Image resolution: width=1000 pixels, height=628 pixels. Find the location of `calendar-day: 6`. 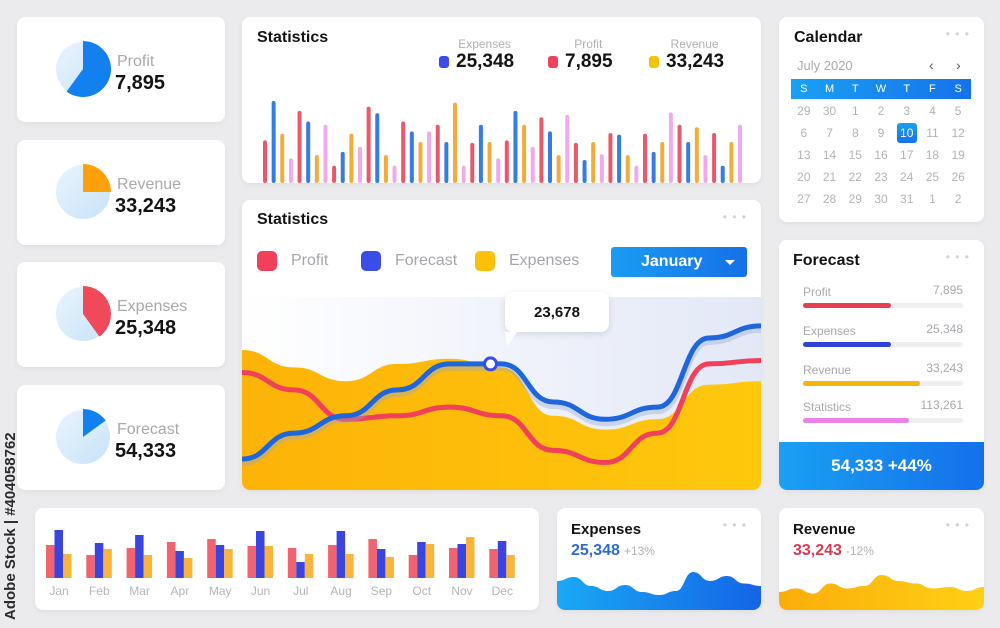

calendar-day: 6 is located at coordinates (804, 133).